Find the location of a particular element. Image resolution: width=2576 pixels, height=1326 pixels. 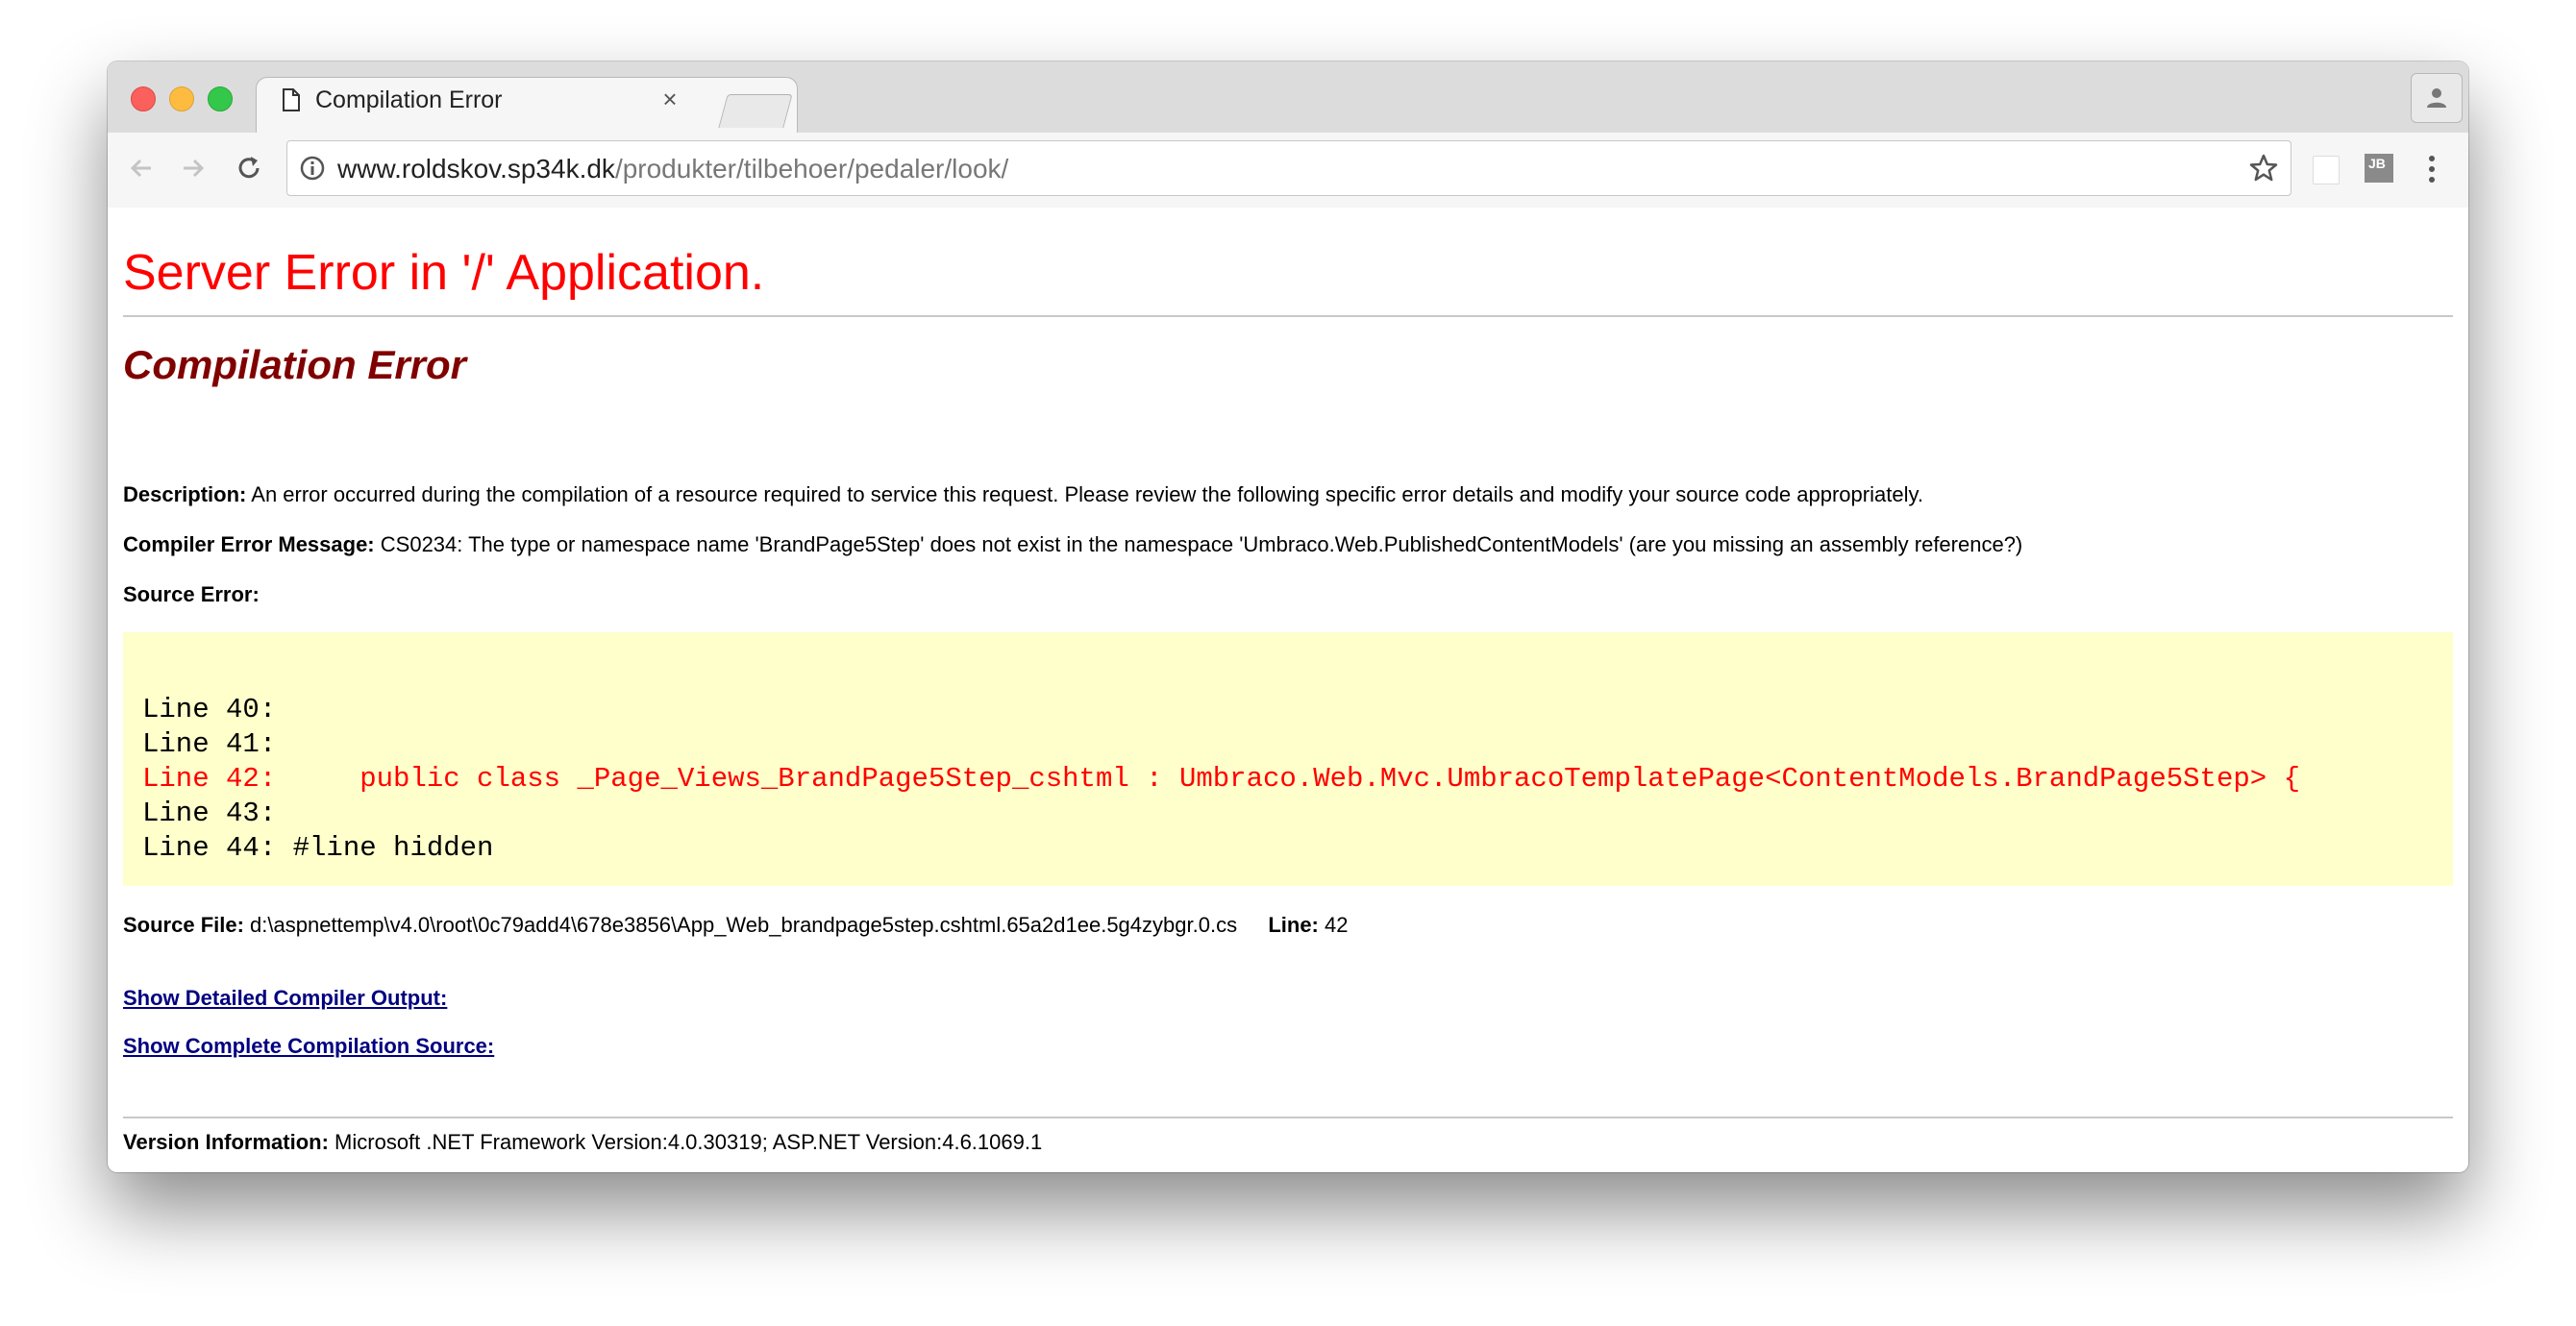

tab-title: Compilation Error is located at coordinates (409, 99).